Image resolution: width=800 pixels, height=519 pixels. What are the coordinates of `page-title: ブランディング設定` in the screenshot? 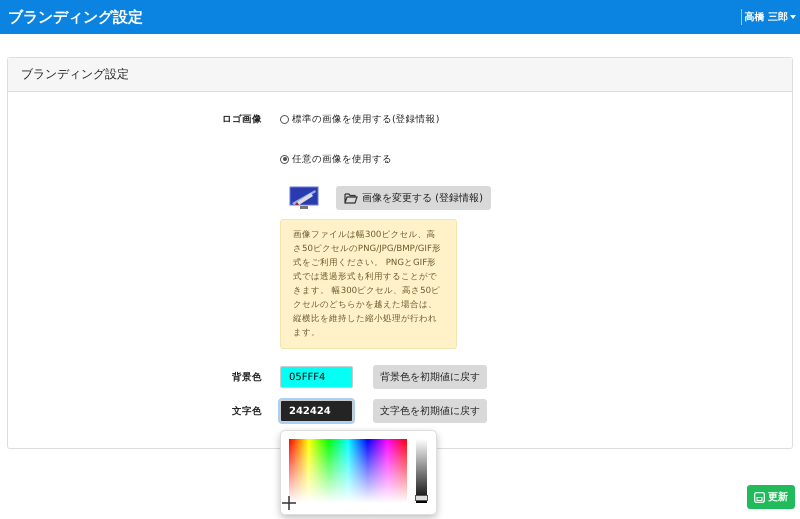 It's located at (75, 17).